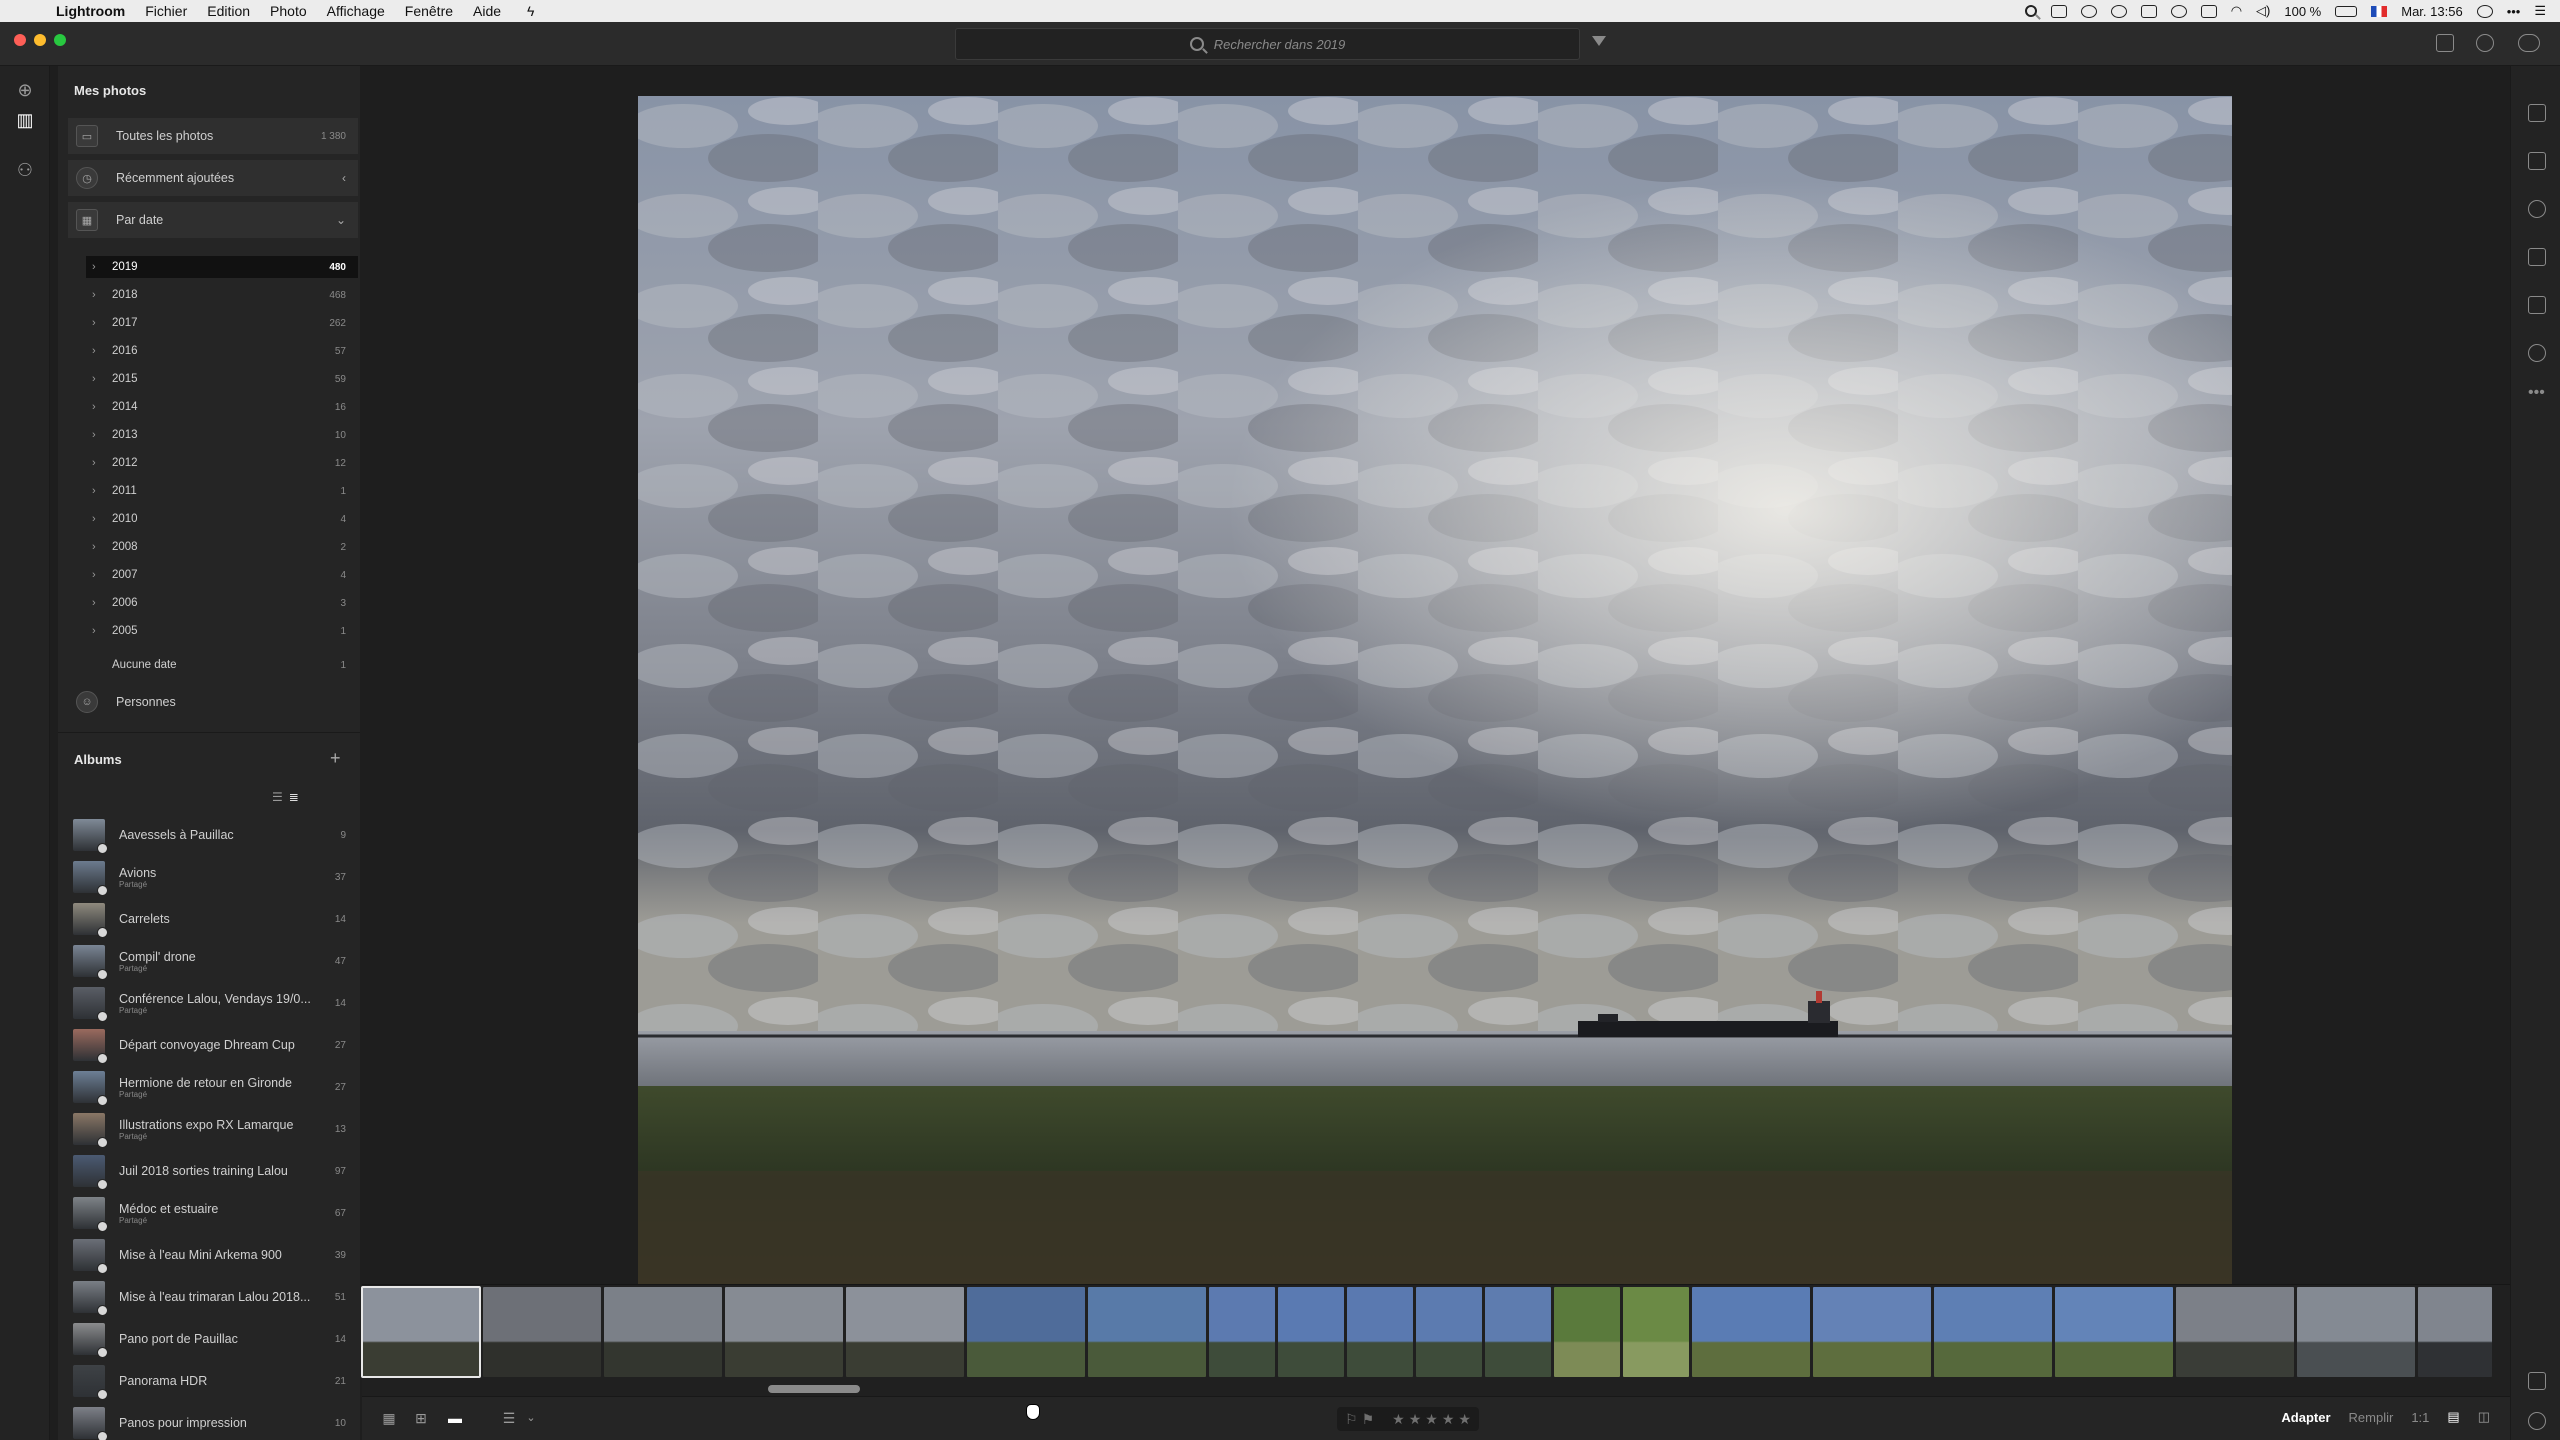 The width and height of the screenshot is (2560, 1440). Describe the element at coordinates (90, 11) in the screenshot. I see `menu-app-name: Lightroom` at that location.